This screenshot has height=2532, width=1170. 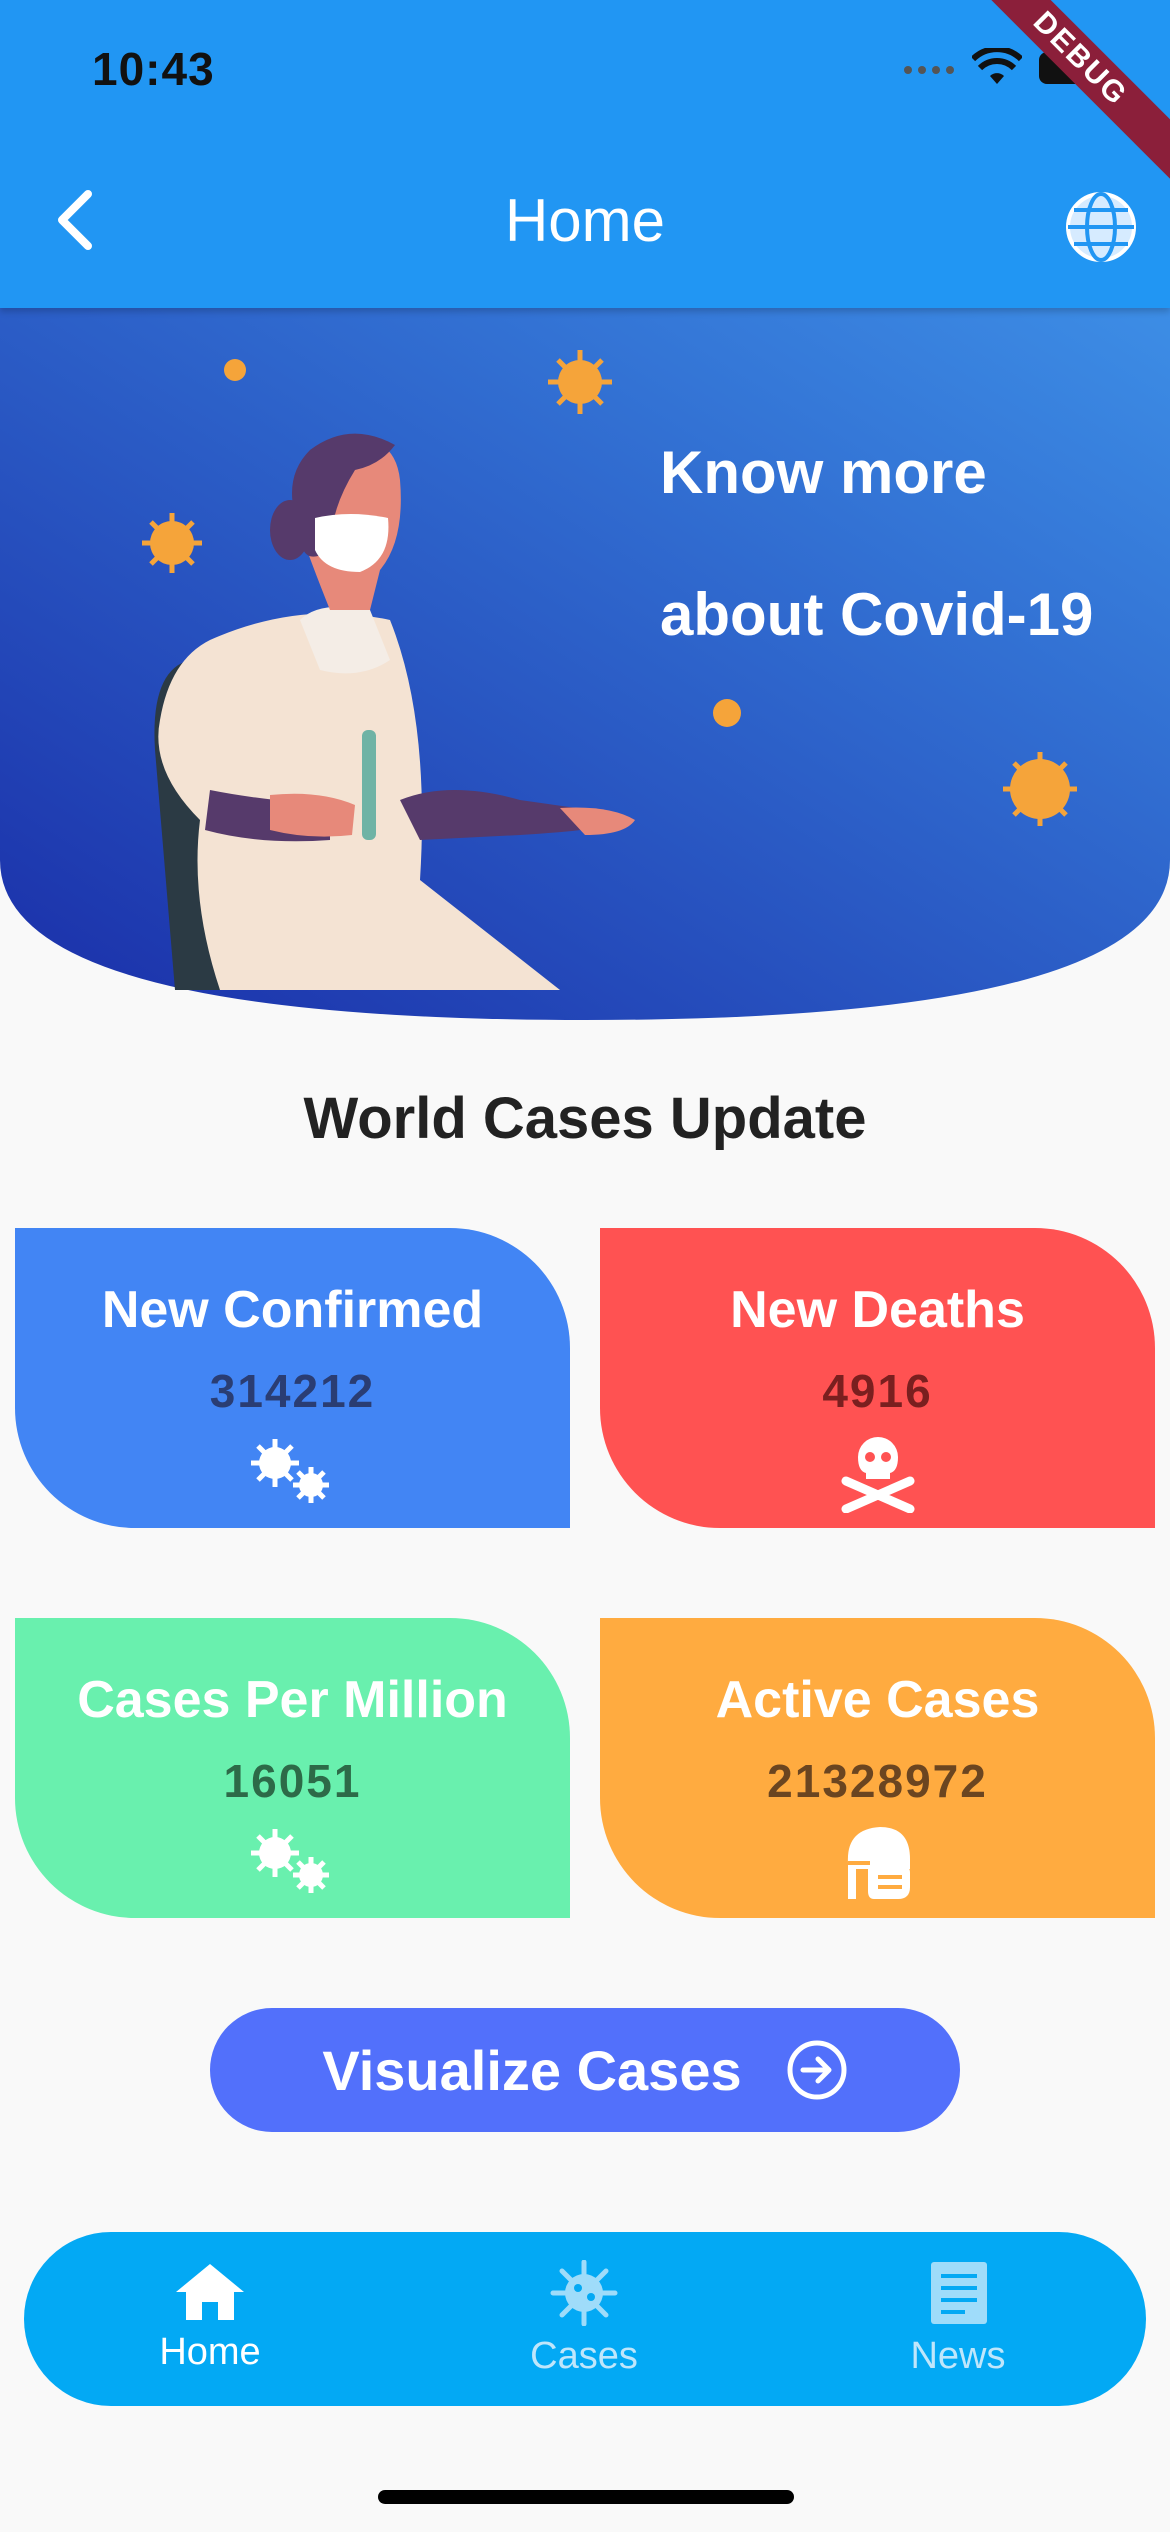 What do you see at coordinates (584, 2293) in the screenshot?
I see `virus-icon` at bounding box center [584, 2293].